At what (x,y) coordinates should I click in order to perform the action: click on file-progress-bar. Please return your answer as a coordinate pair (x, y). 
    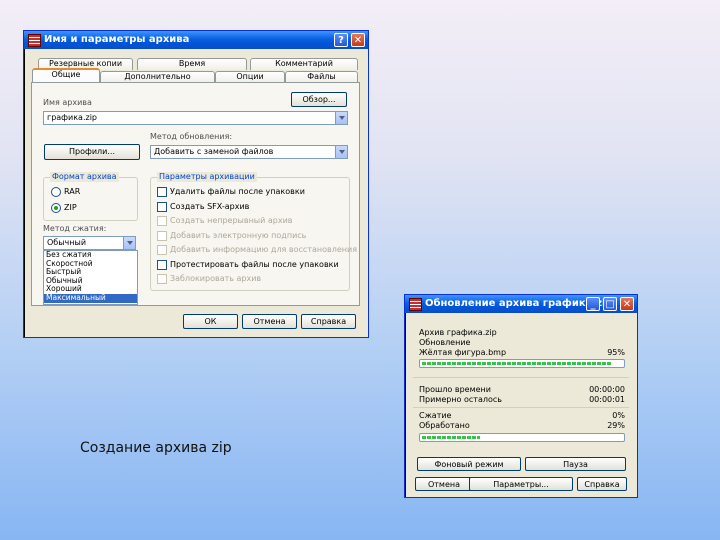
    Looking at the image, I should click on (522, 363).